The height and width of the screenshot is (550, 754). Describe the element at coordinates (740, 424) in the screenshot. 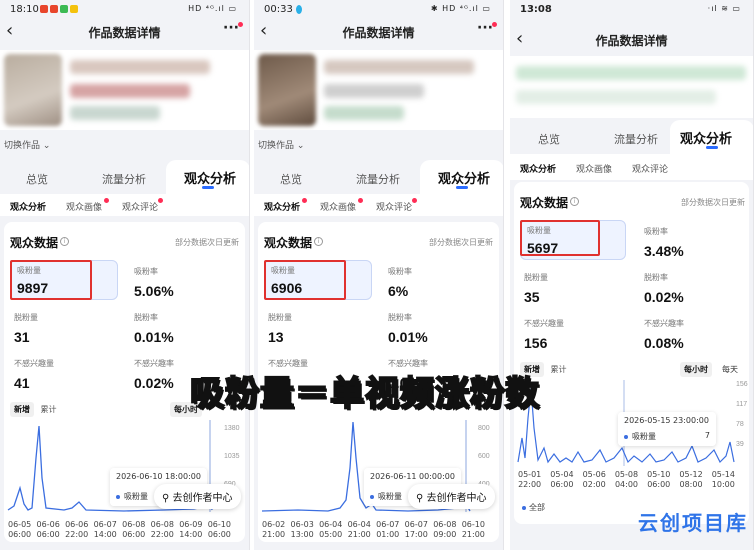

I see `y-tick: 78` at that location.